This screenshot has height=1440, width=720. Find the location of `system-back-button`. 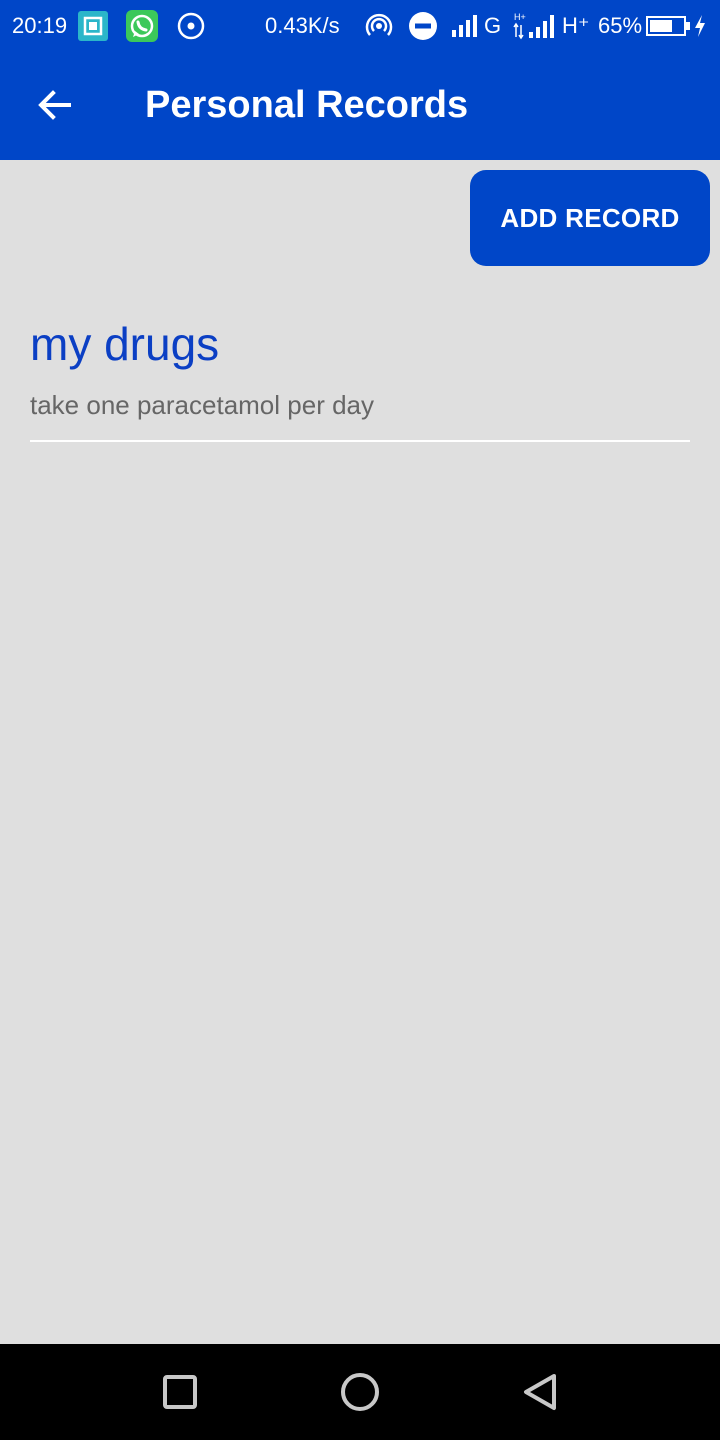

system-back-button is located at coordinates (540, 1392).